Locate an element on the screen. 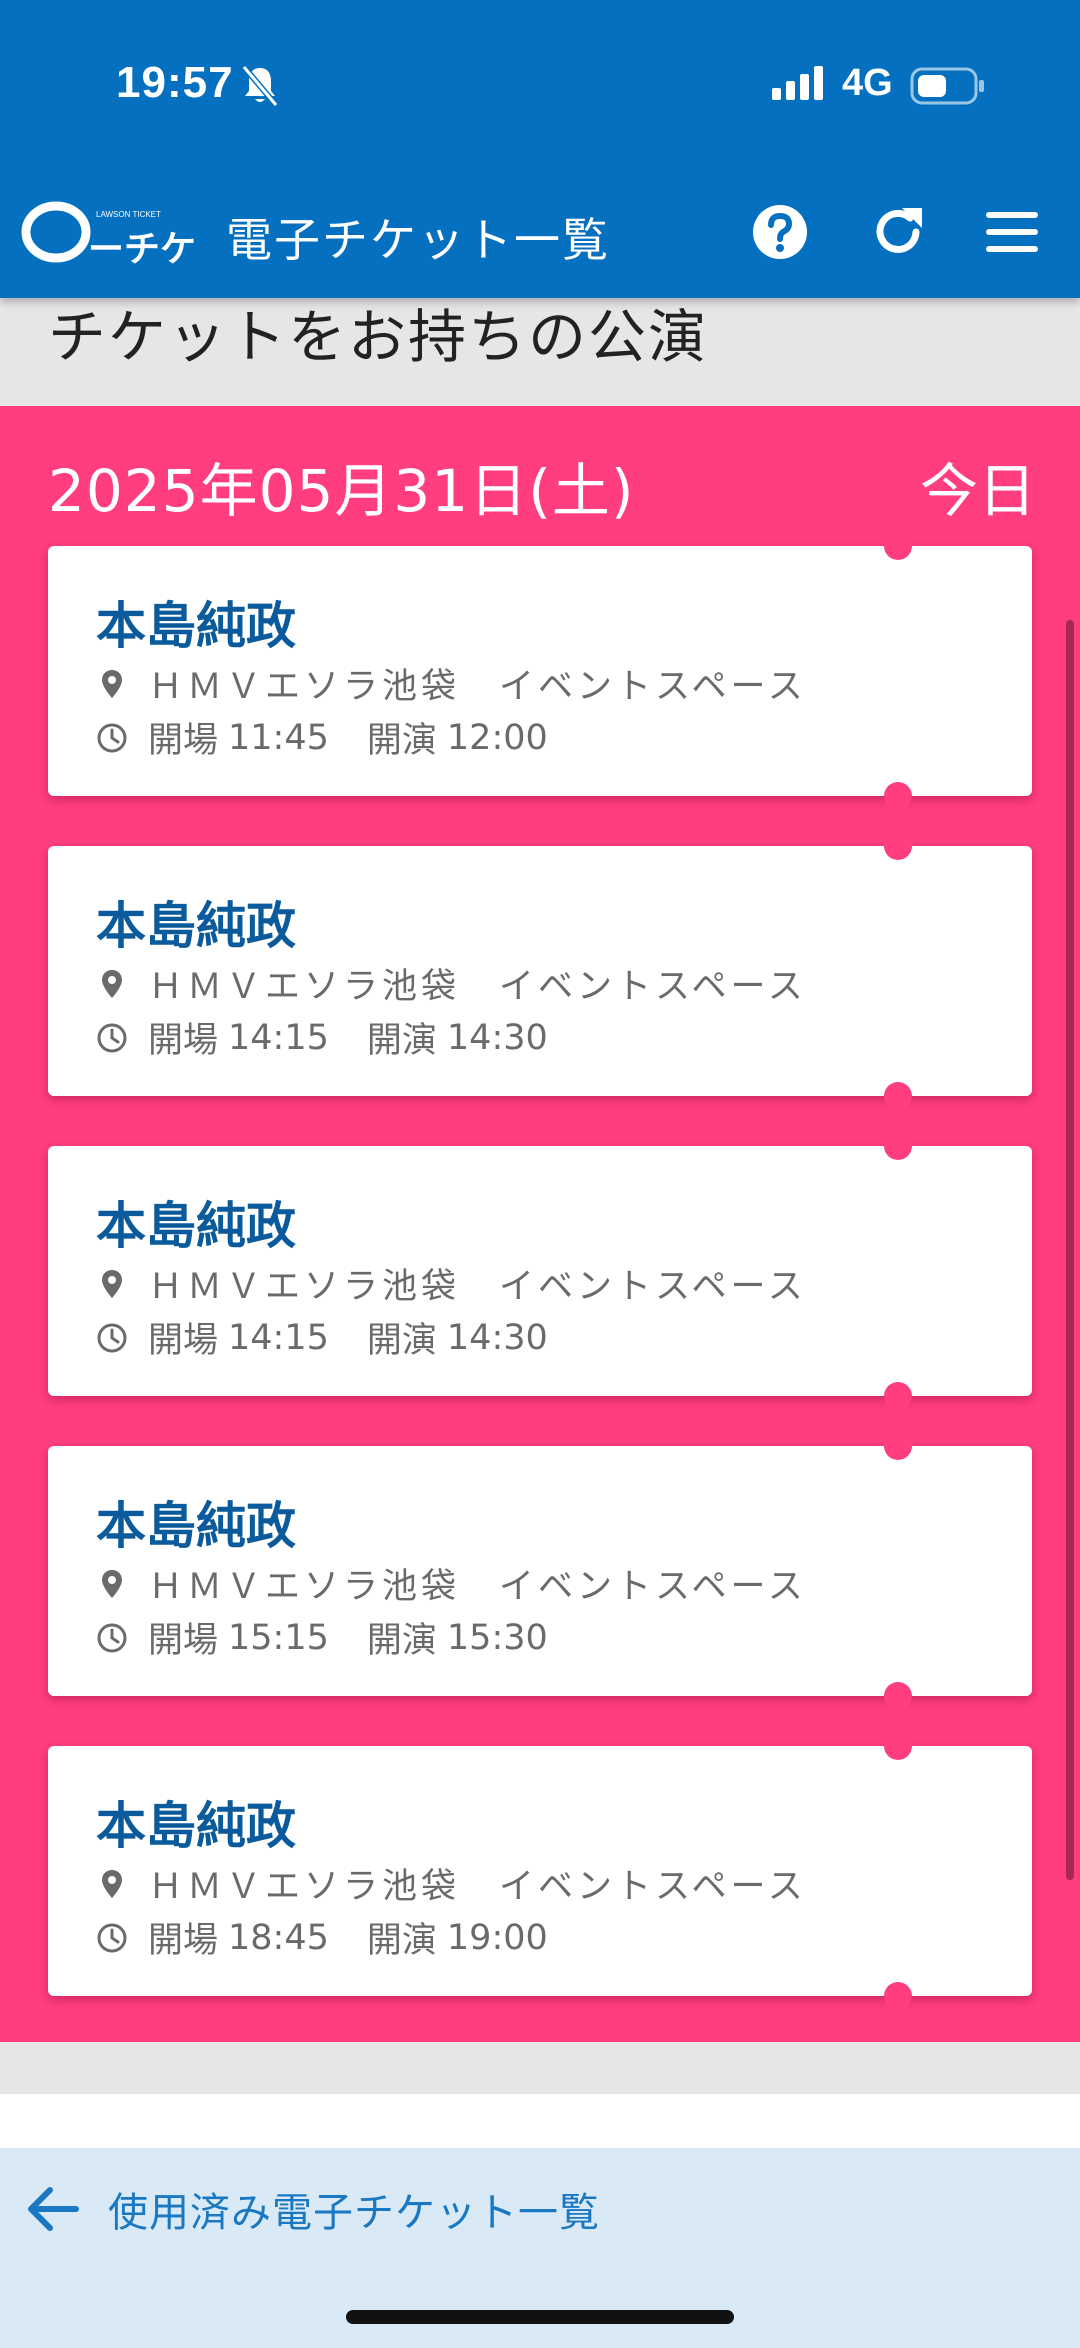 The height and width of the screenshot is (2348, 1080). today-badge: 今日 is located at coordinates (977, 491).